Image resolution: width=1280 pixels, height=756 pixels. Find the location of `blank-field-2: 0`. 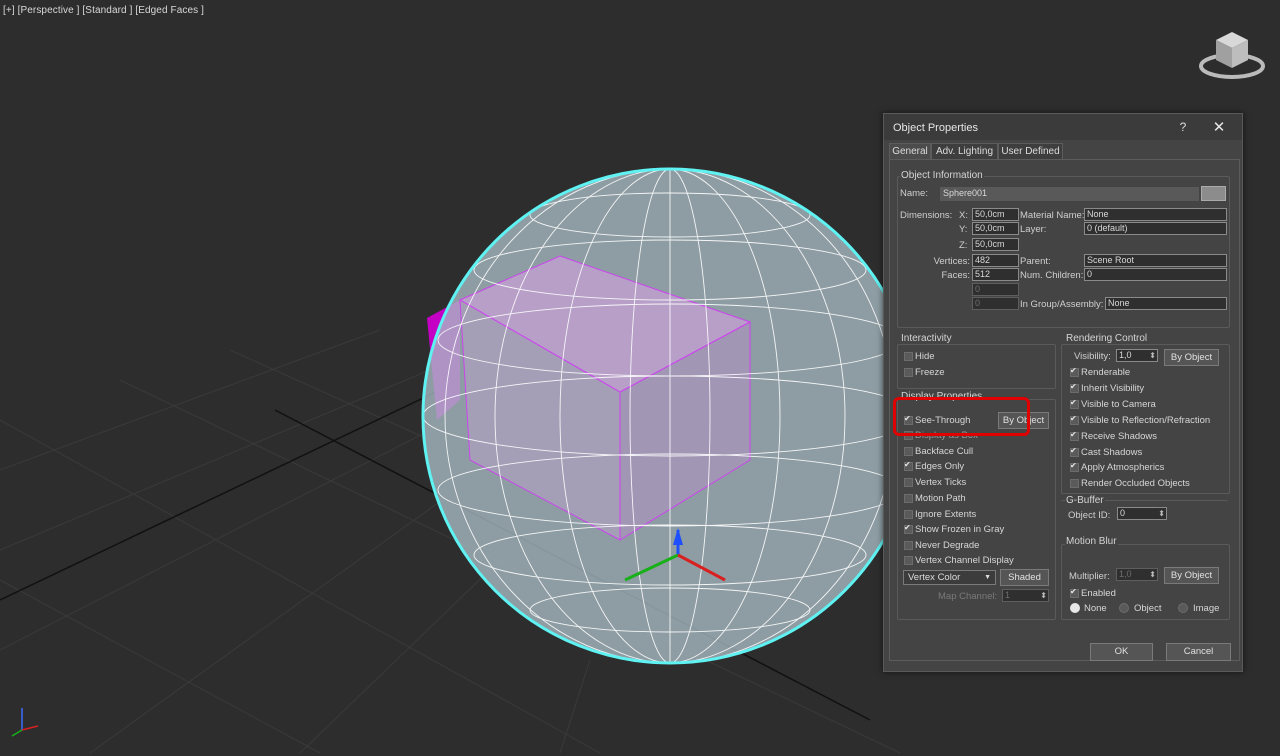

blank-field-2: 0 is located at coordinates (995, 303).